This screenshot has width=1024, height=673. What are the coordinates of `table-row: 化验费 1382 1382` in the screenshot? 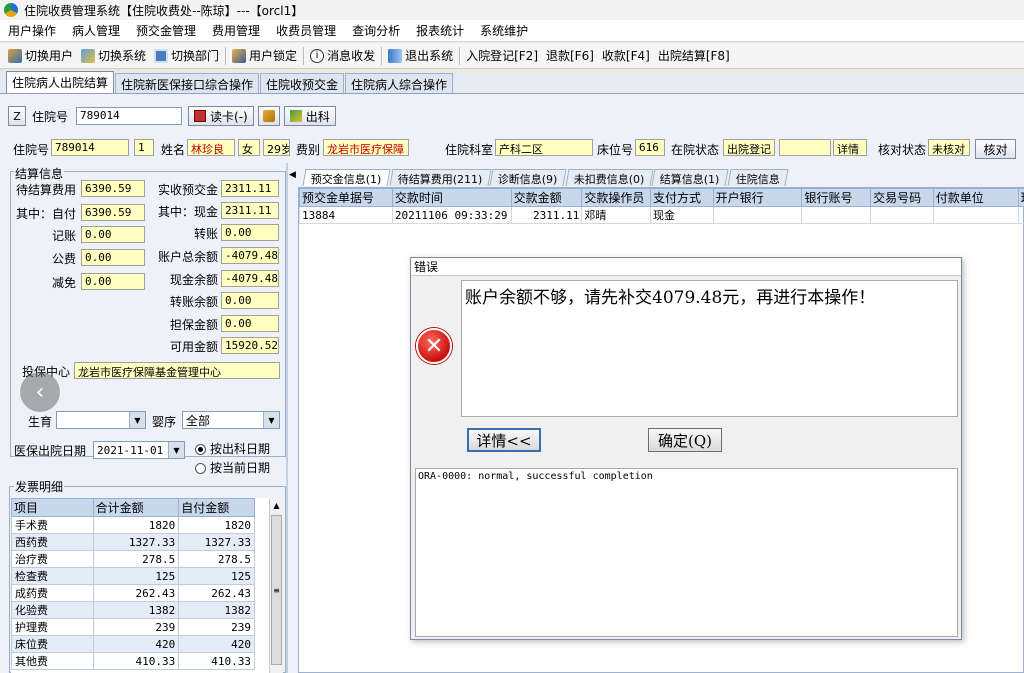 It's located at (133, 610).